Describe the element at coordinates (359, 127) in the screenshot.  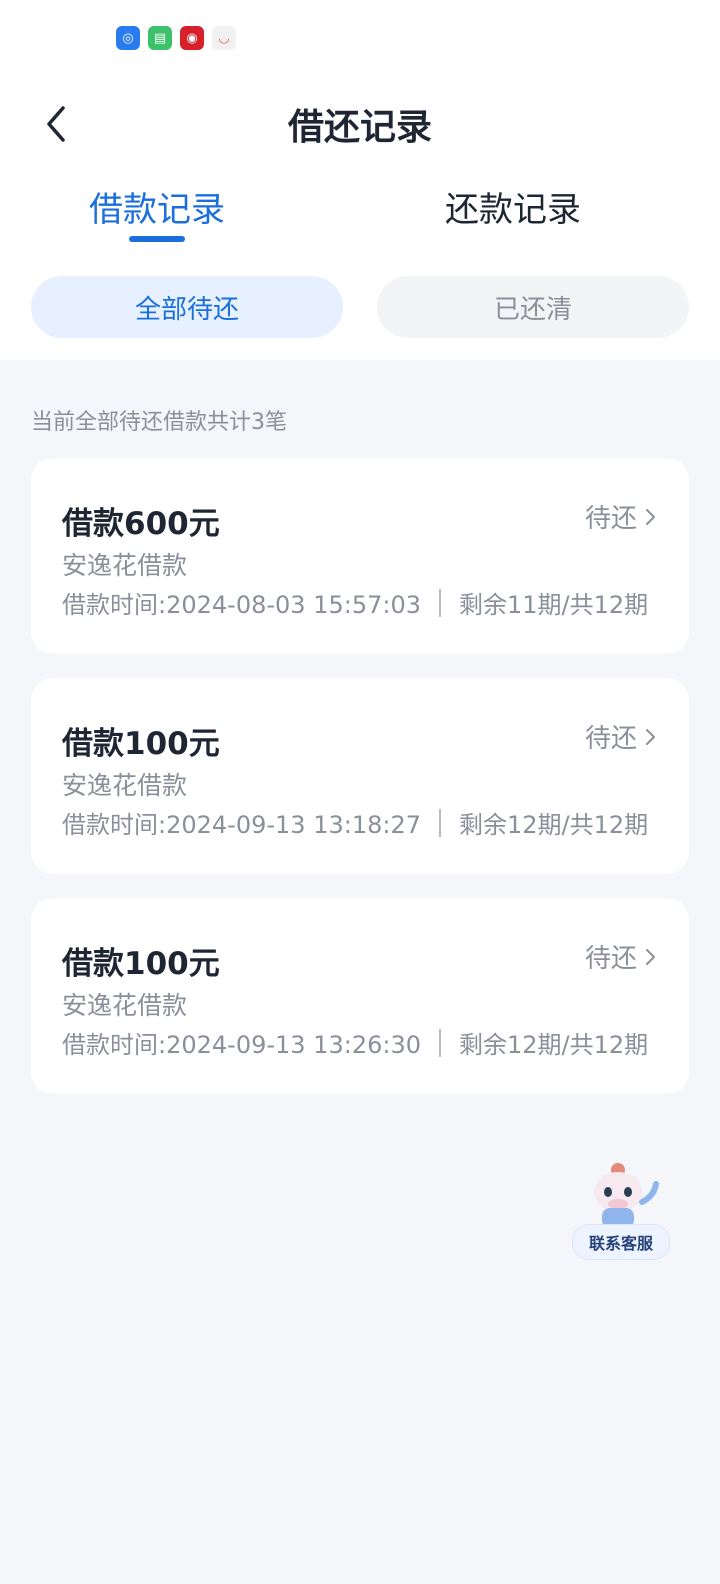
I see `page-title: 借还记录` at that location.